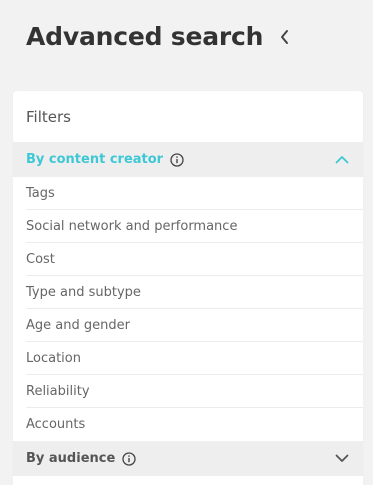  Describe the element at coordinates (188, 458) in the screenshot. I see `section-by-audience: By audience` at that location.